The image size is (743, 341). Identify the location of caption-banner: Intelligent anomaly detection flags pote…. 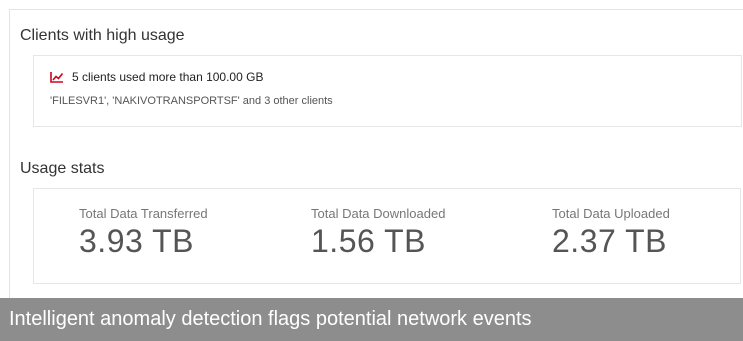
(371, 319).